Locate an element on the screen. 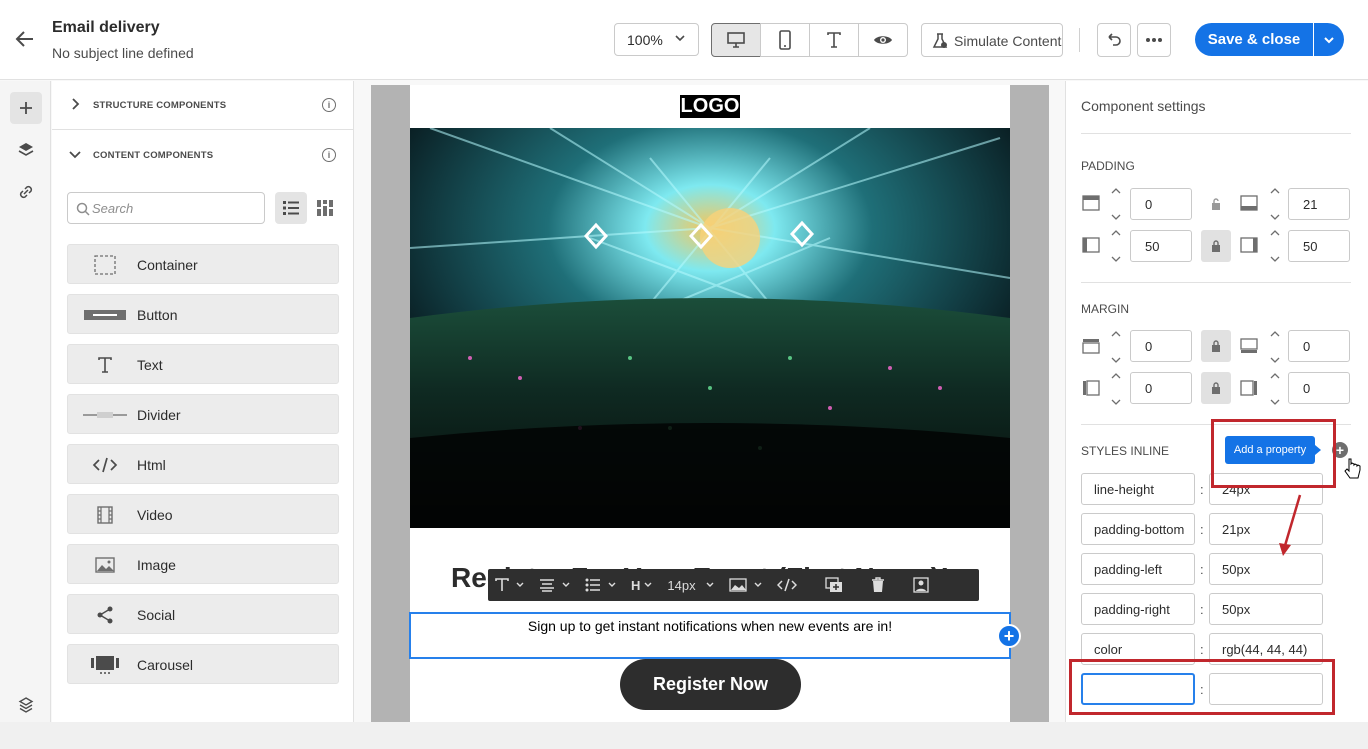 Image resolution: width=1368 pixels, height=749 pixels. trash-icon is located at coordinates (877, 584).